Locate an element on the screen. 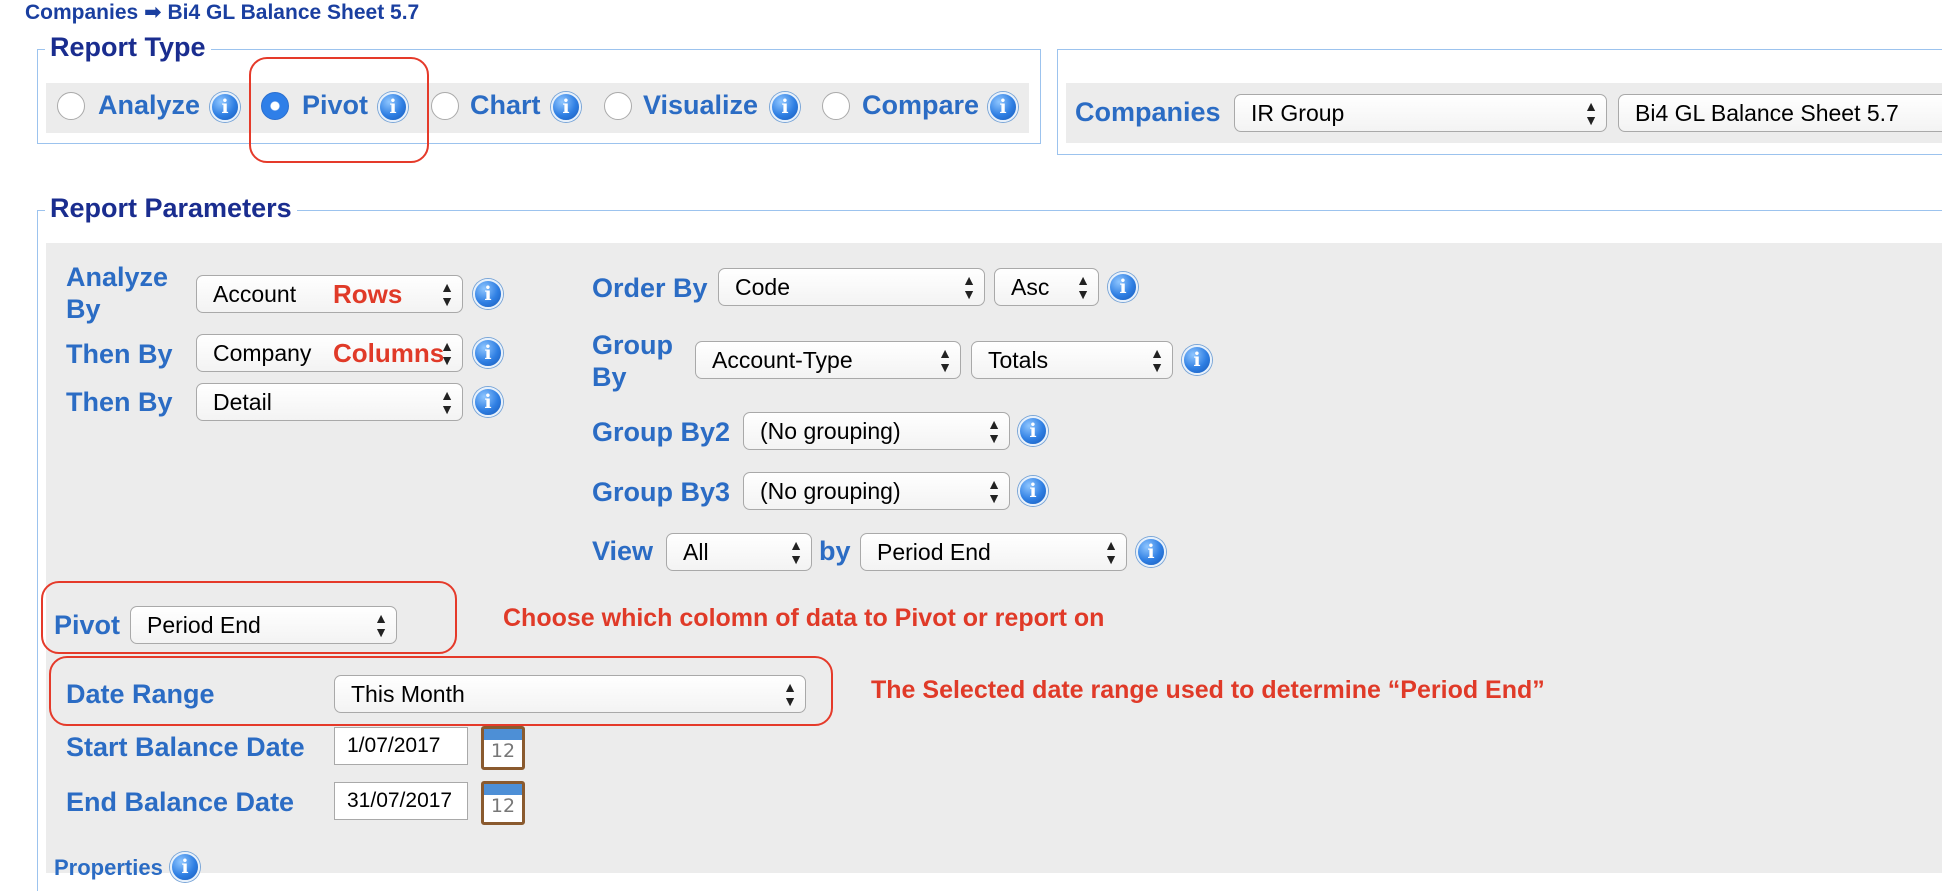  companies-label: Companies is located at coordinates (1148, 112).